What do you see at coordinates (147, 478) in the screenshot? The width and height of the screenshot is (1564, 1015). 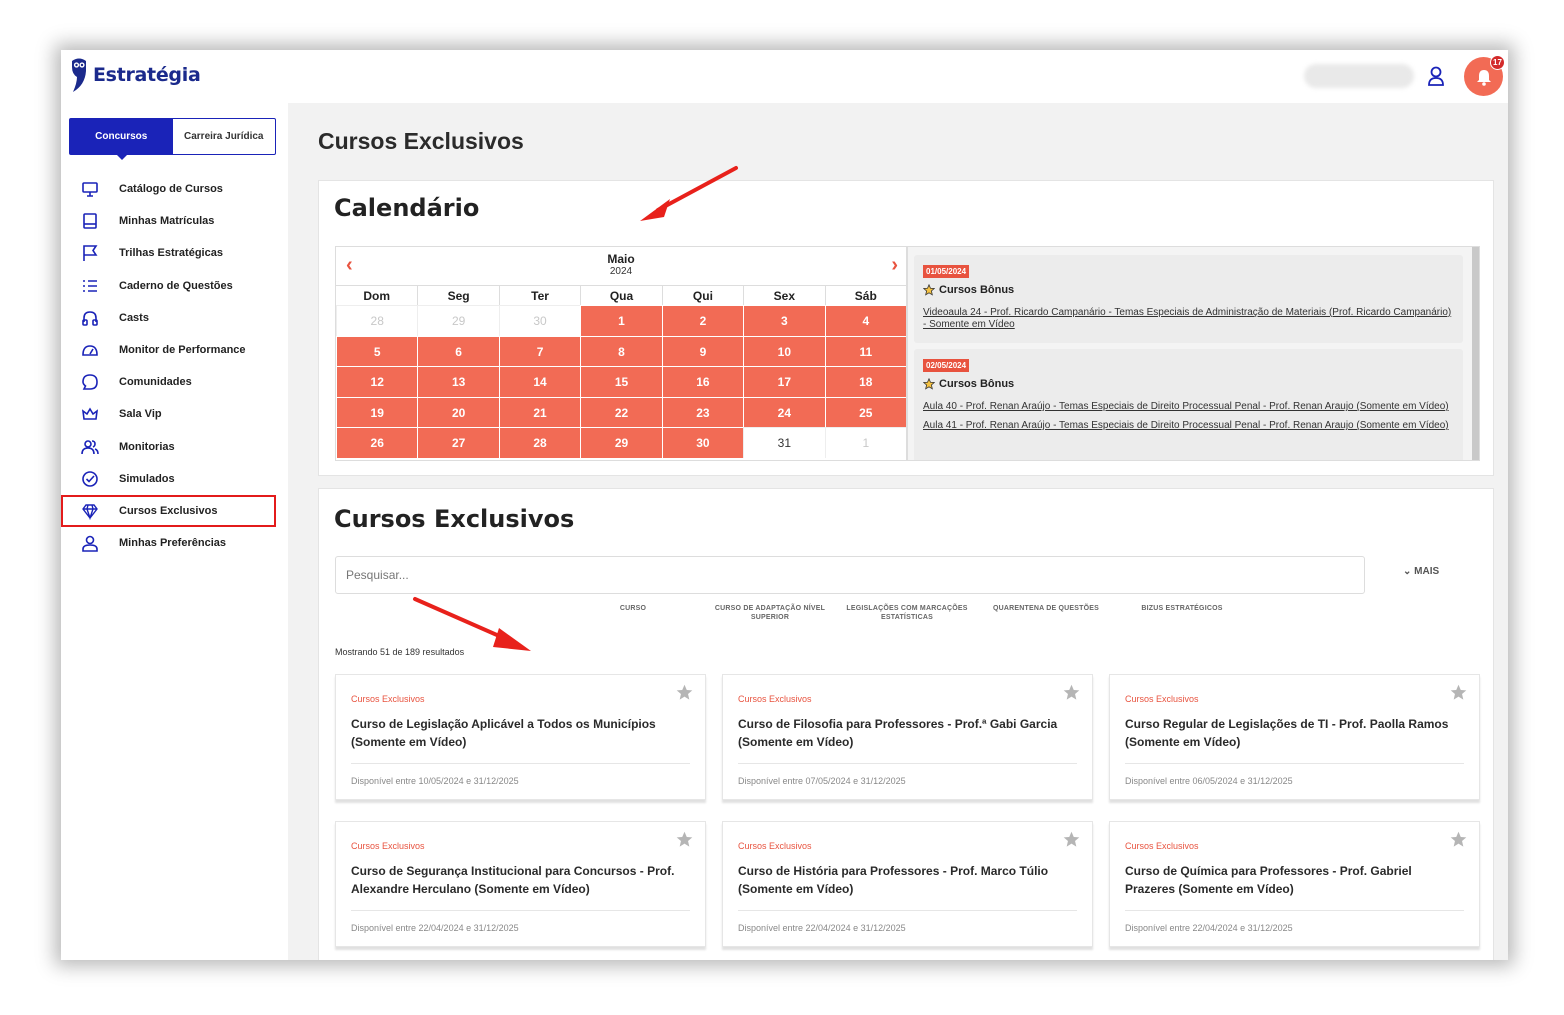 I see `sidebar-item-label: Simulados` at bounding box center [147, 478].